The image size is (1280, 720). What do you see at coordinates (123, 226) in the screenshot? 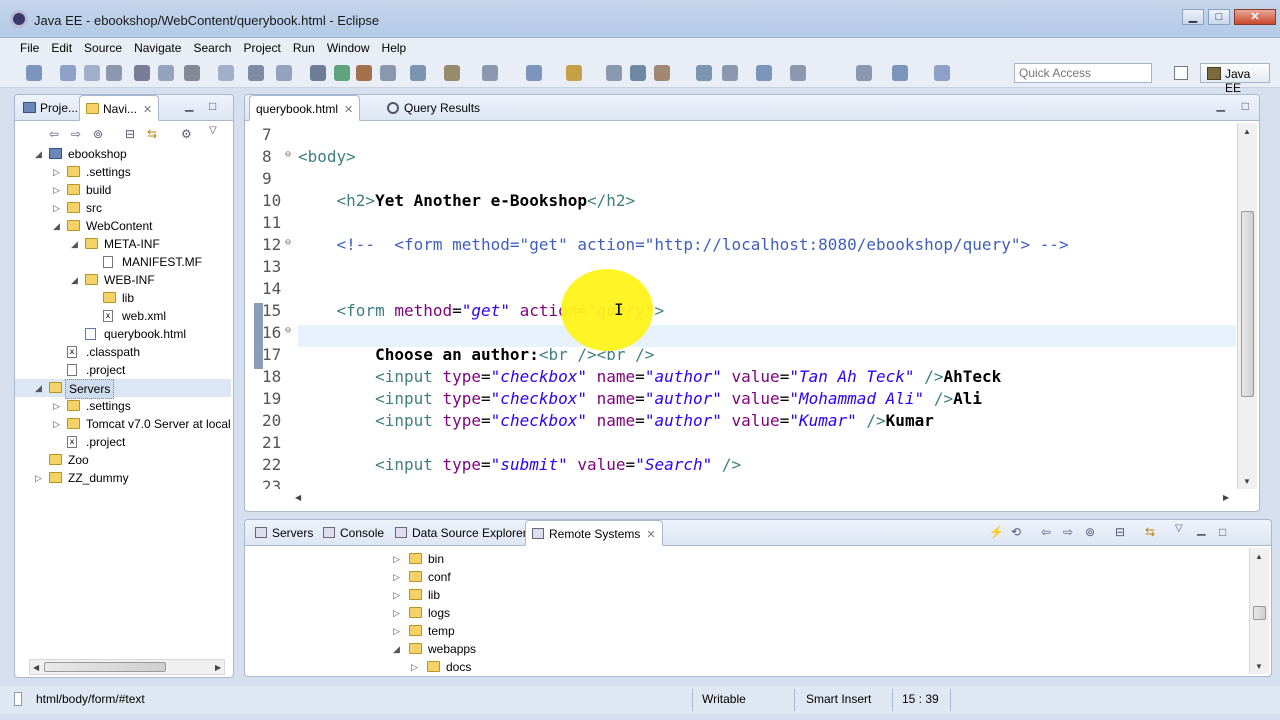
I see `tree-item: ◢ WebContent` at bounding box center [123, 226].